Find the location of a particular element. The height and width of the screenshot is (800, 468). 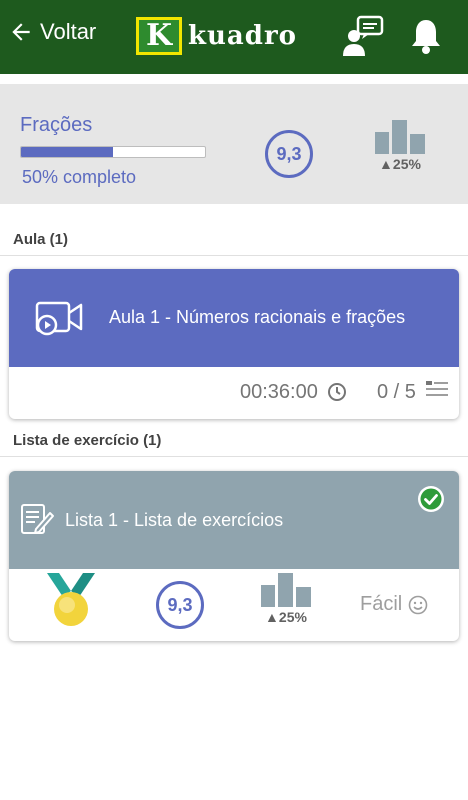

lesson-card-header: Aula 1 - Números racionais e frações is located at coordinates (234, 318).